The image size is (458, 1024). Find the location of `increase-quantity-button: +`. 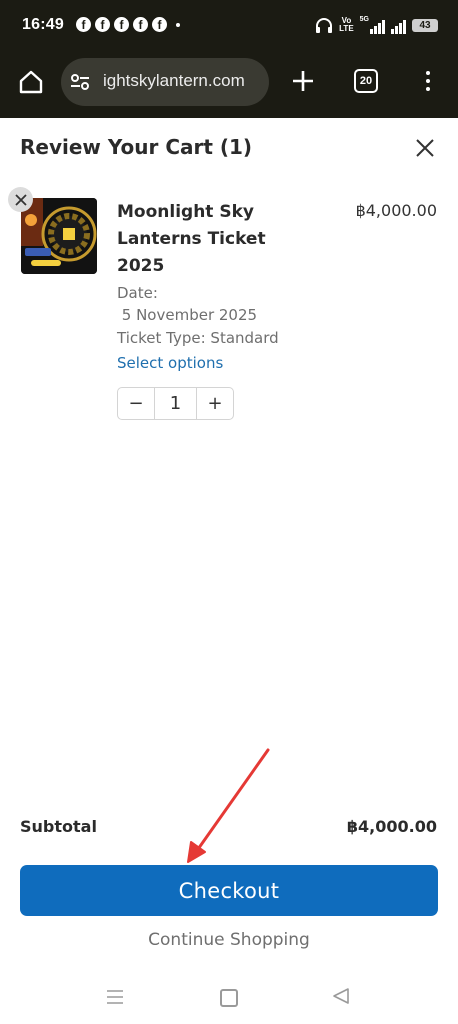

increase-quantity-button: + is located at coordinates (215, 403).